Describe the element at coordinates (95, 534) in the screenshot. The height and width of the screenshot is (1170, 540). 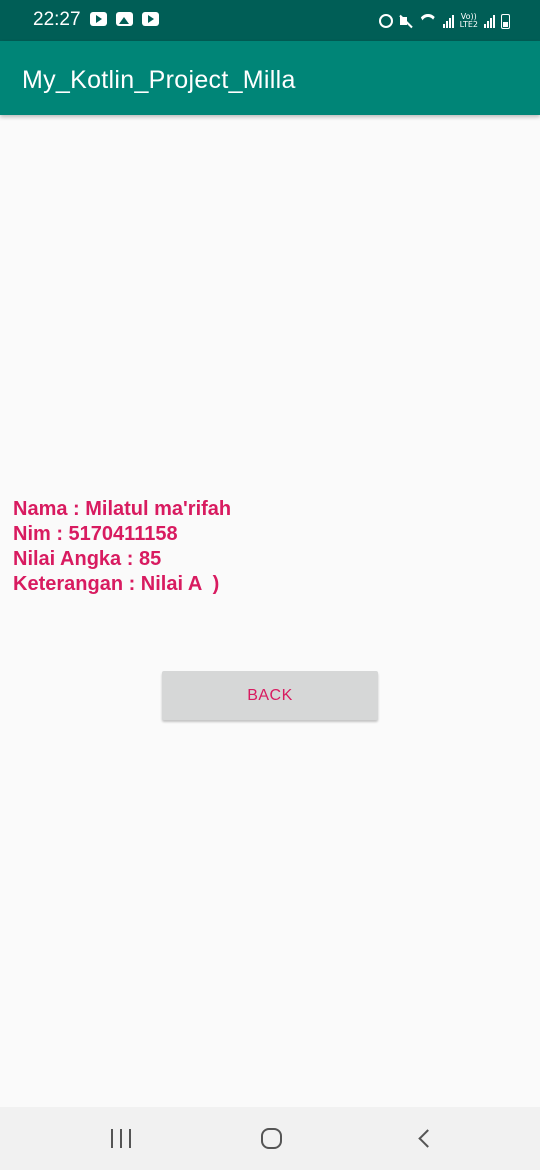
I see `student-nim: Nim : 5170411158` at that location.